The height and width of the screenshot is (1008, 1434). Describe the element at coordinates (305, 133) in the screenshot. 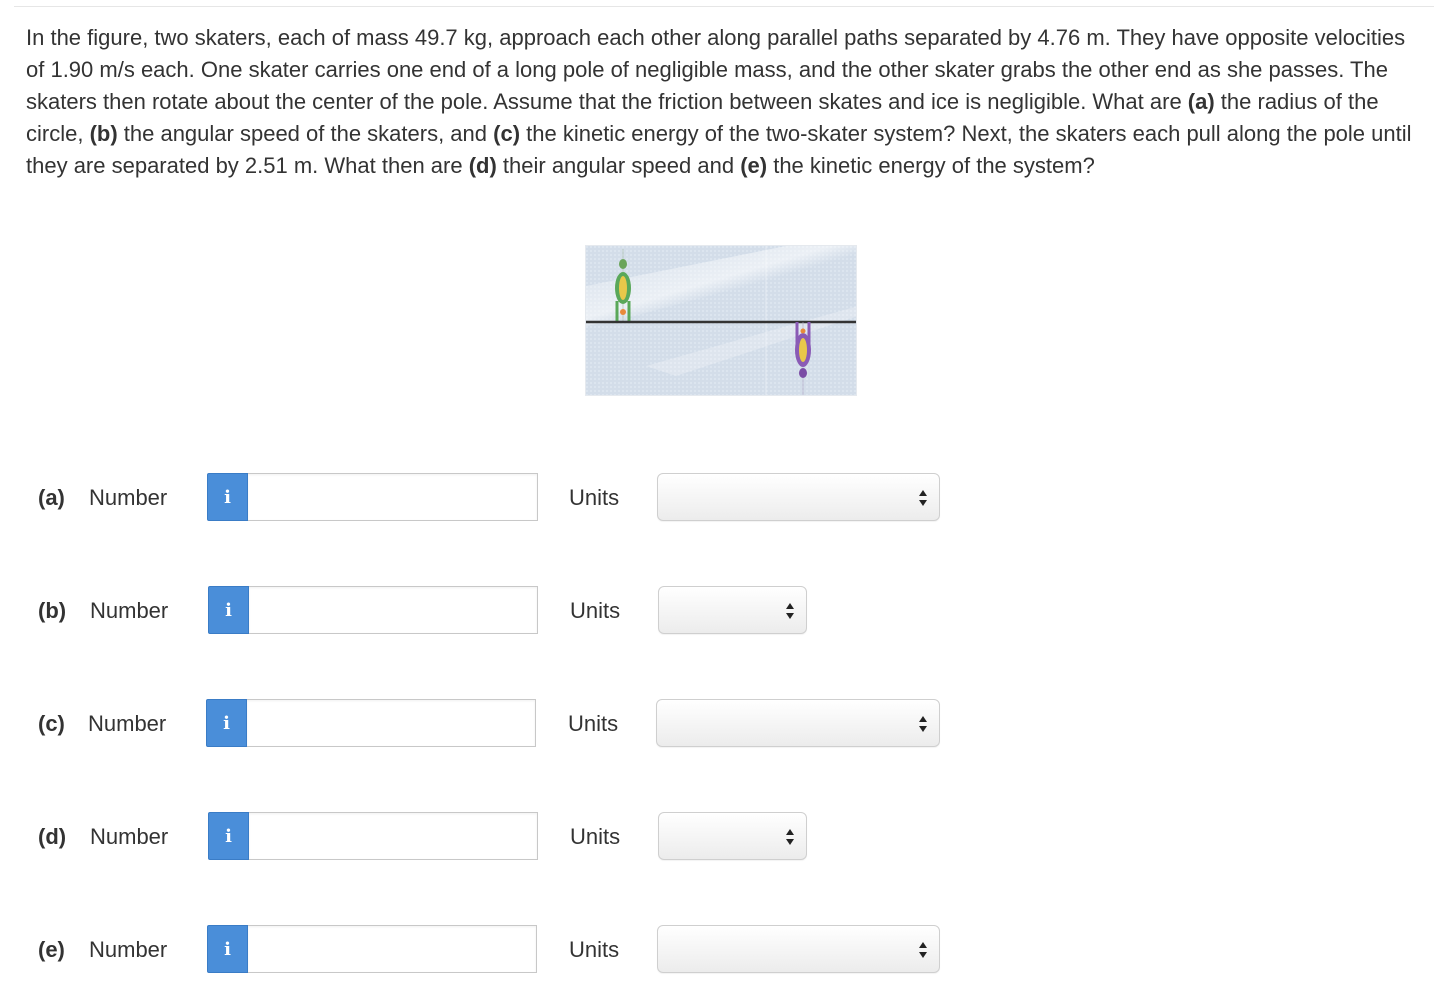

I see `question-segment: the angular speed of the skaters, and` at that location.